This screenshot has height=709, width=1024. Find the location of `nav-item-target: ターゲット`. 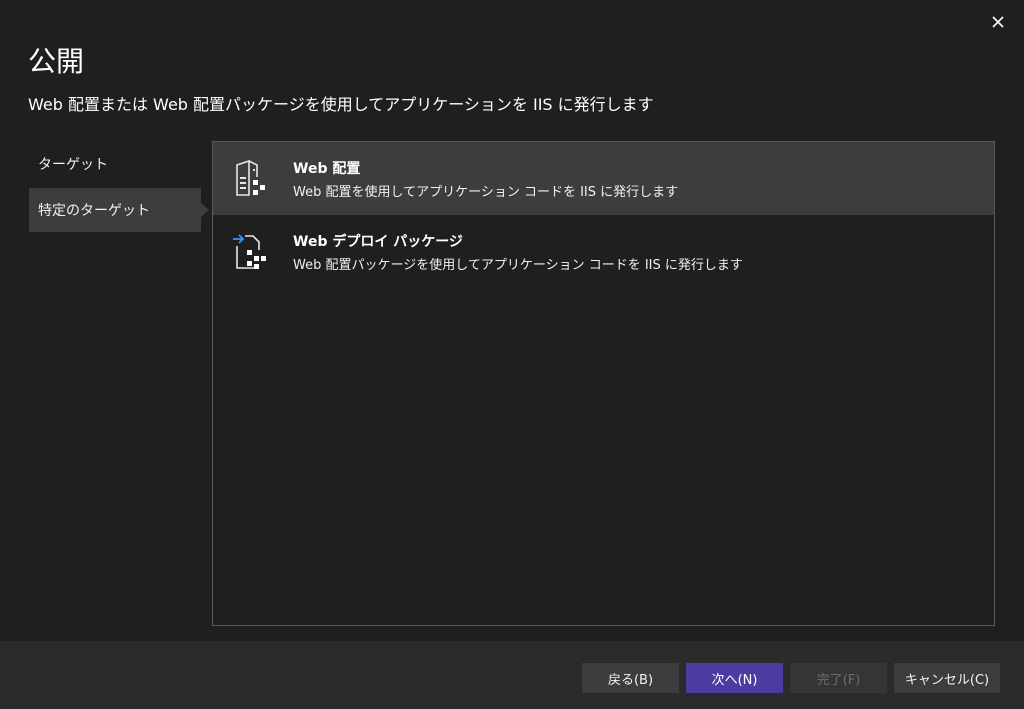

nav-item-target: ターゲット is located at coordinates (115, 164).